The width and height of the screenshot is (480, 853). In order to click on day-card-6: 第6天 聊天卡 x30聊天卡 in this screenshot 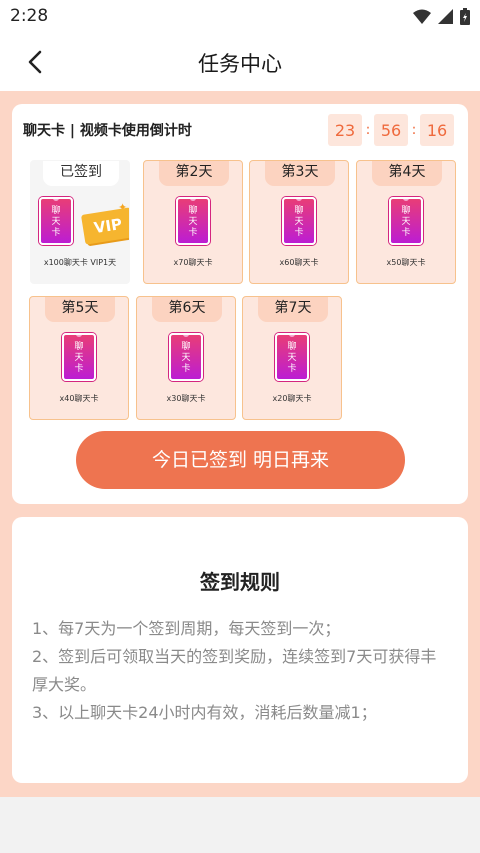, I will do `click(186, 358)`.